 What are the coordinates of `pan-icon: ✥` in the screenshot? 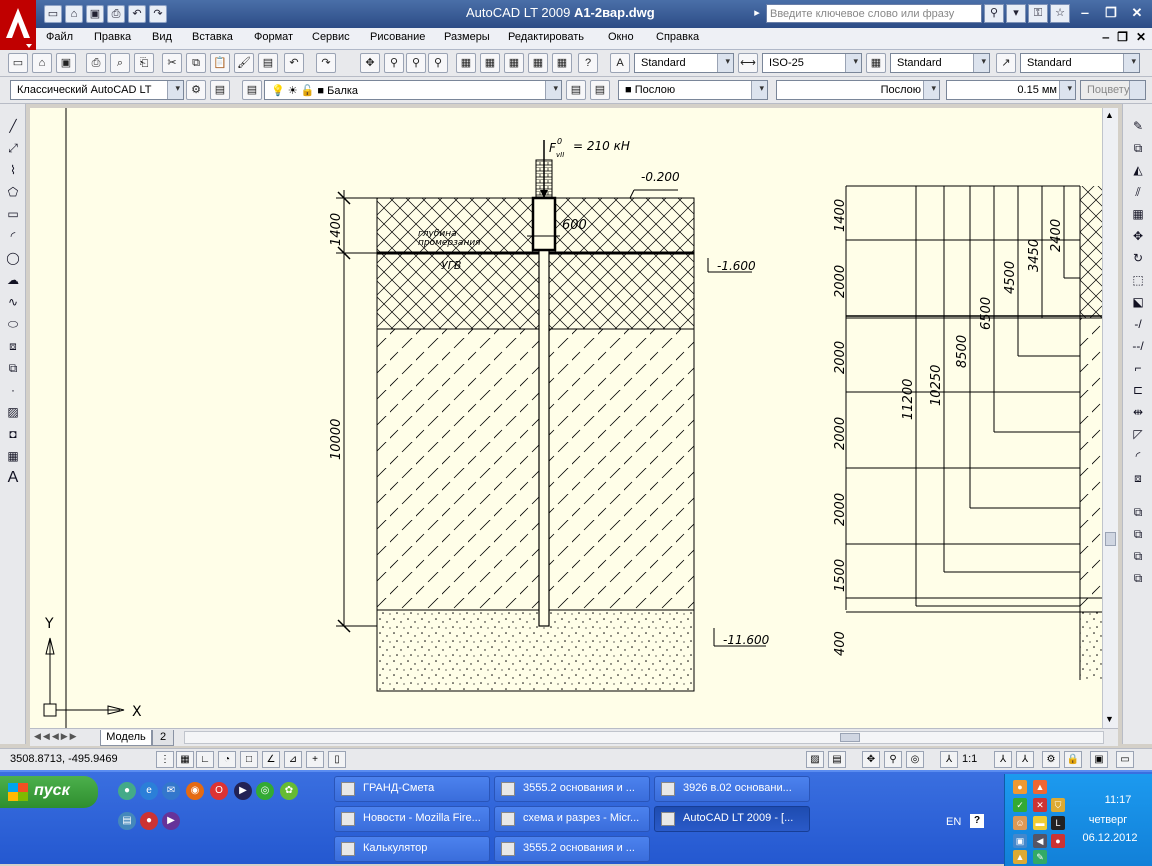 It's located at (370, 63).